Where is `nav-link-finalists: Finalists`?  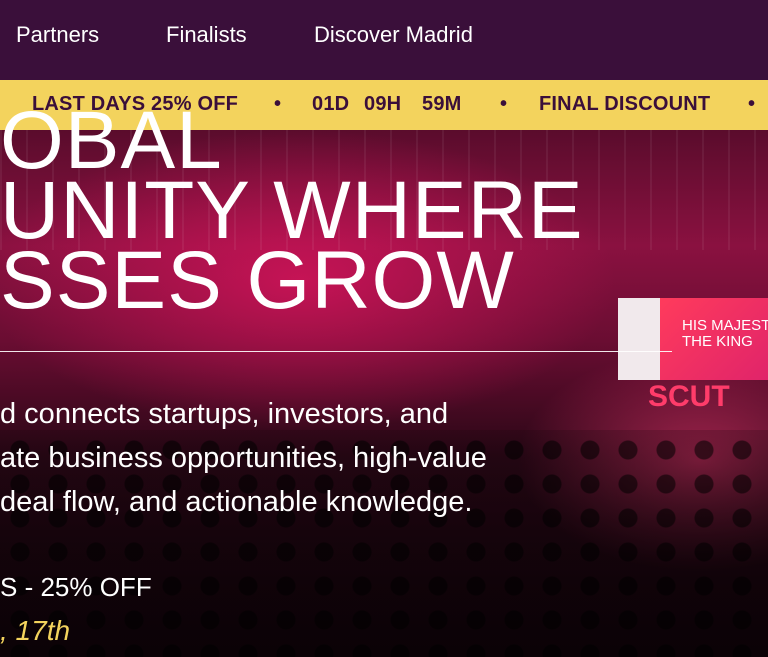 nav-link-finalists: Finalists is located at coordinates (206, 35).